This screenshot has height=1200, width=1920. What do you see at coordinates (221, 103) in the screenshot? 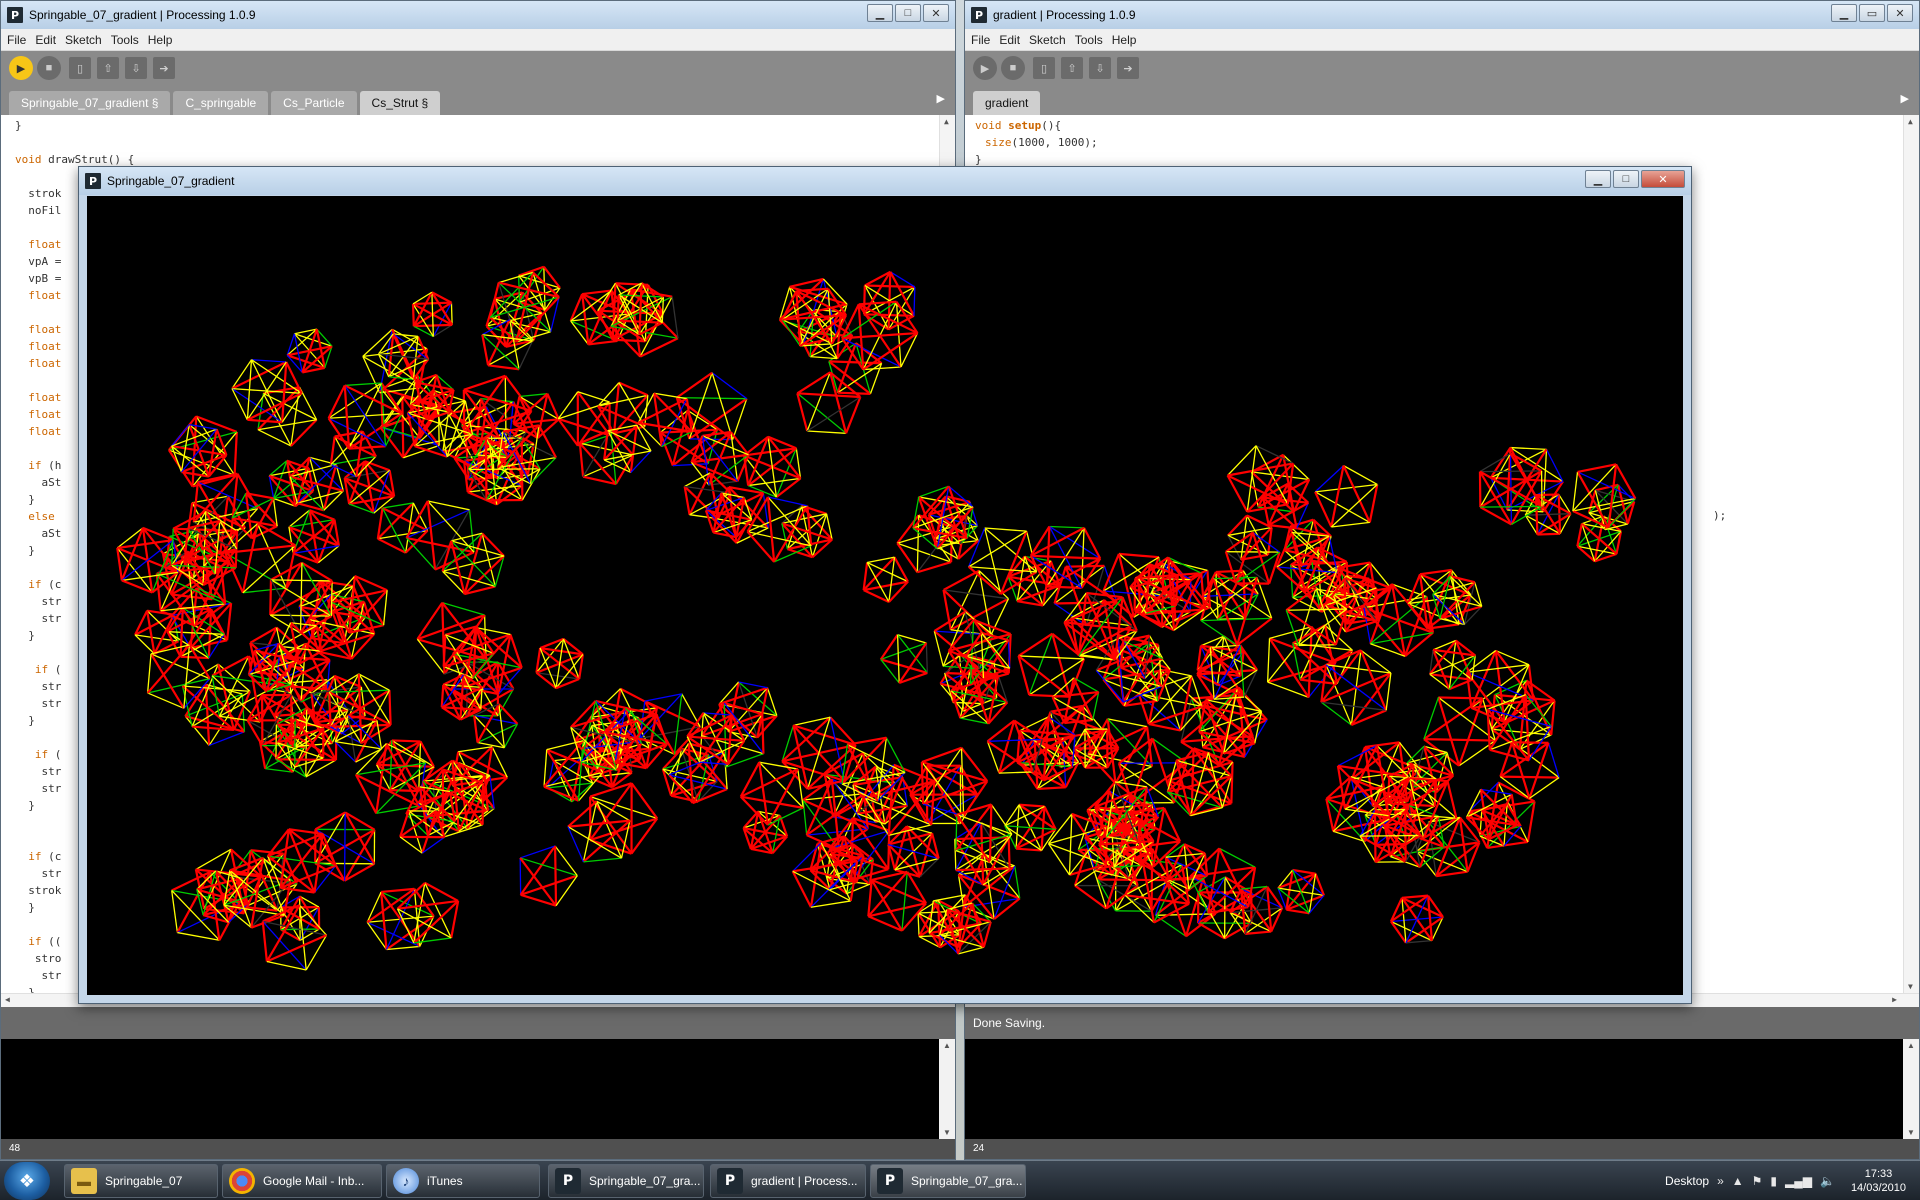
I see `tab-c-springable: C_springable` at bounding box center [221, 103].